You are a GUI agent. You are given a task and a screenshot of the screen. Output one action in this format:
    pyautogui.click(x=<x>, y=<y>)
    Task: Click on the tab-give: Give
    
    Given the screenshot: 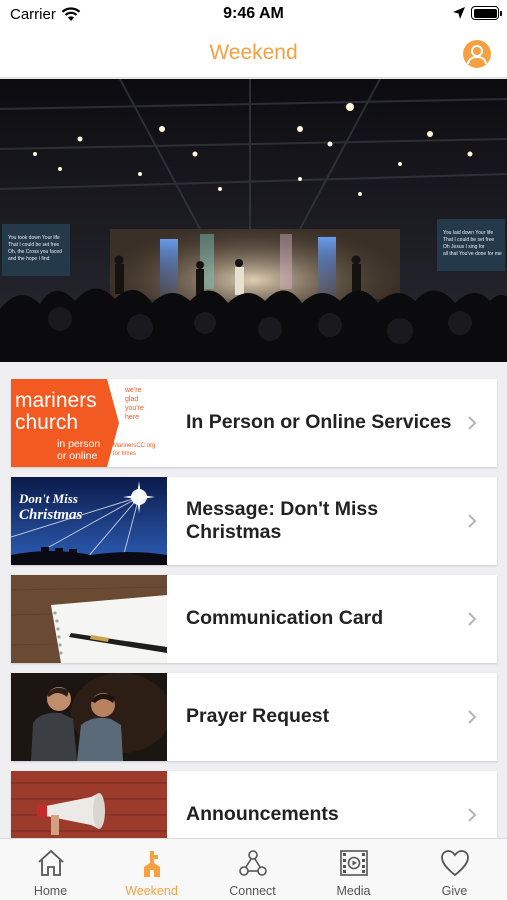 What is the action you would take?
    pyautogui.click(x=454, y=869)
    